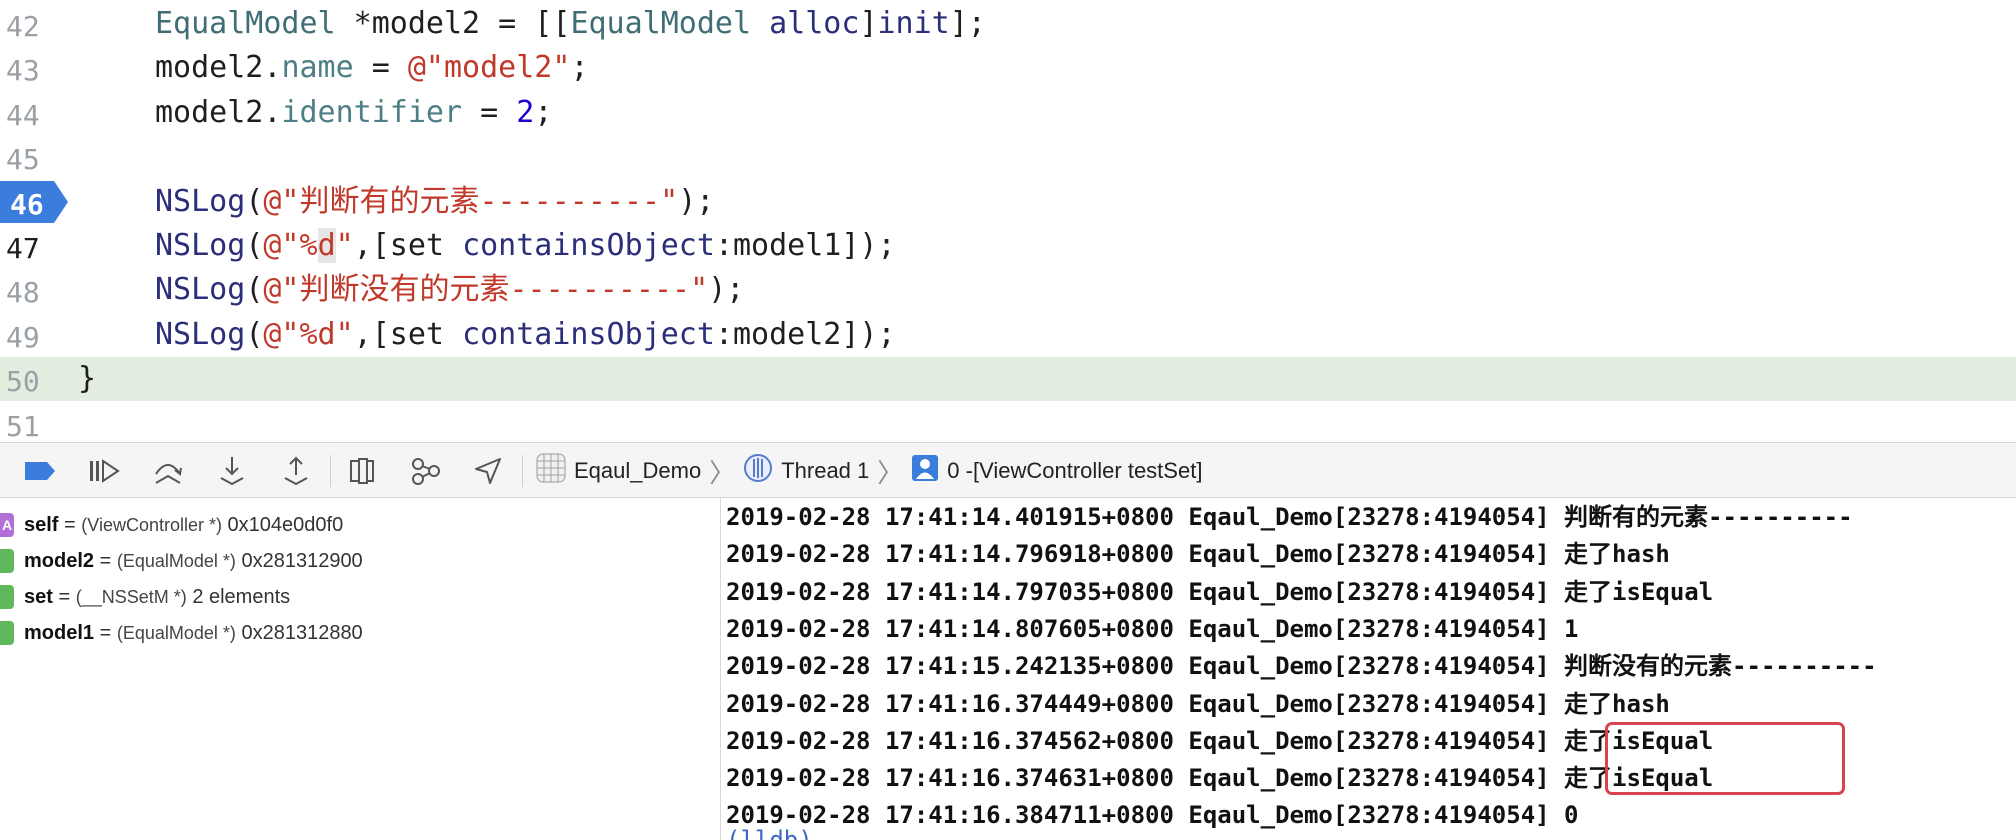  Describe the element at coordinates (232, 471) in the screenshot. I see `step-into-icon` at that location.